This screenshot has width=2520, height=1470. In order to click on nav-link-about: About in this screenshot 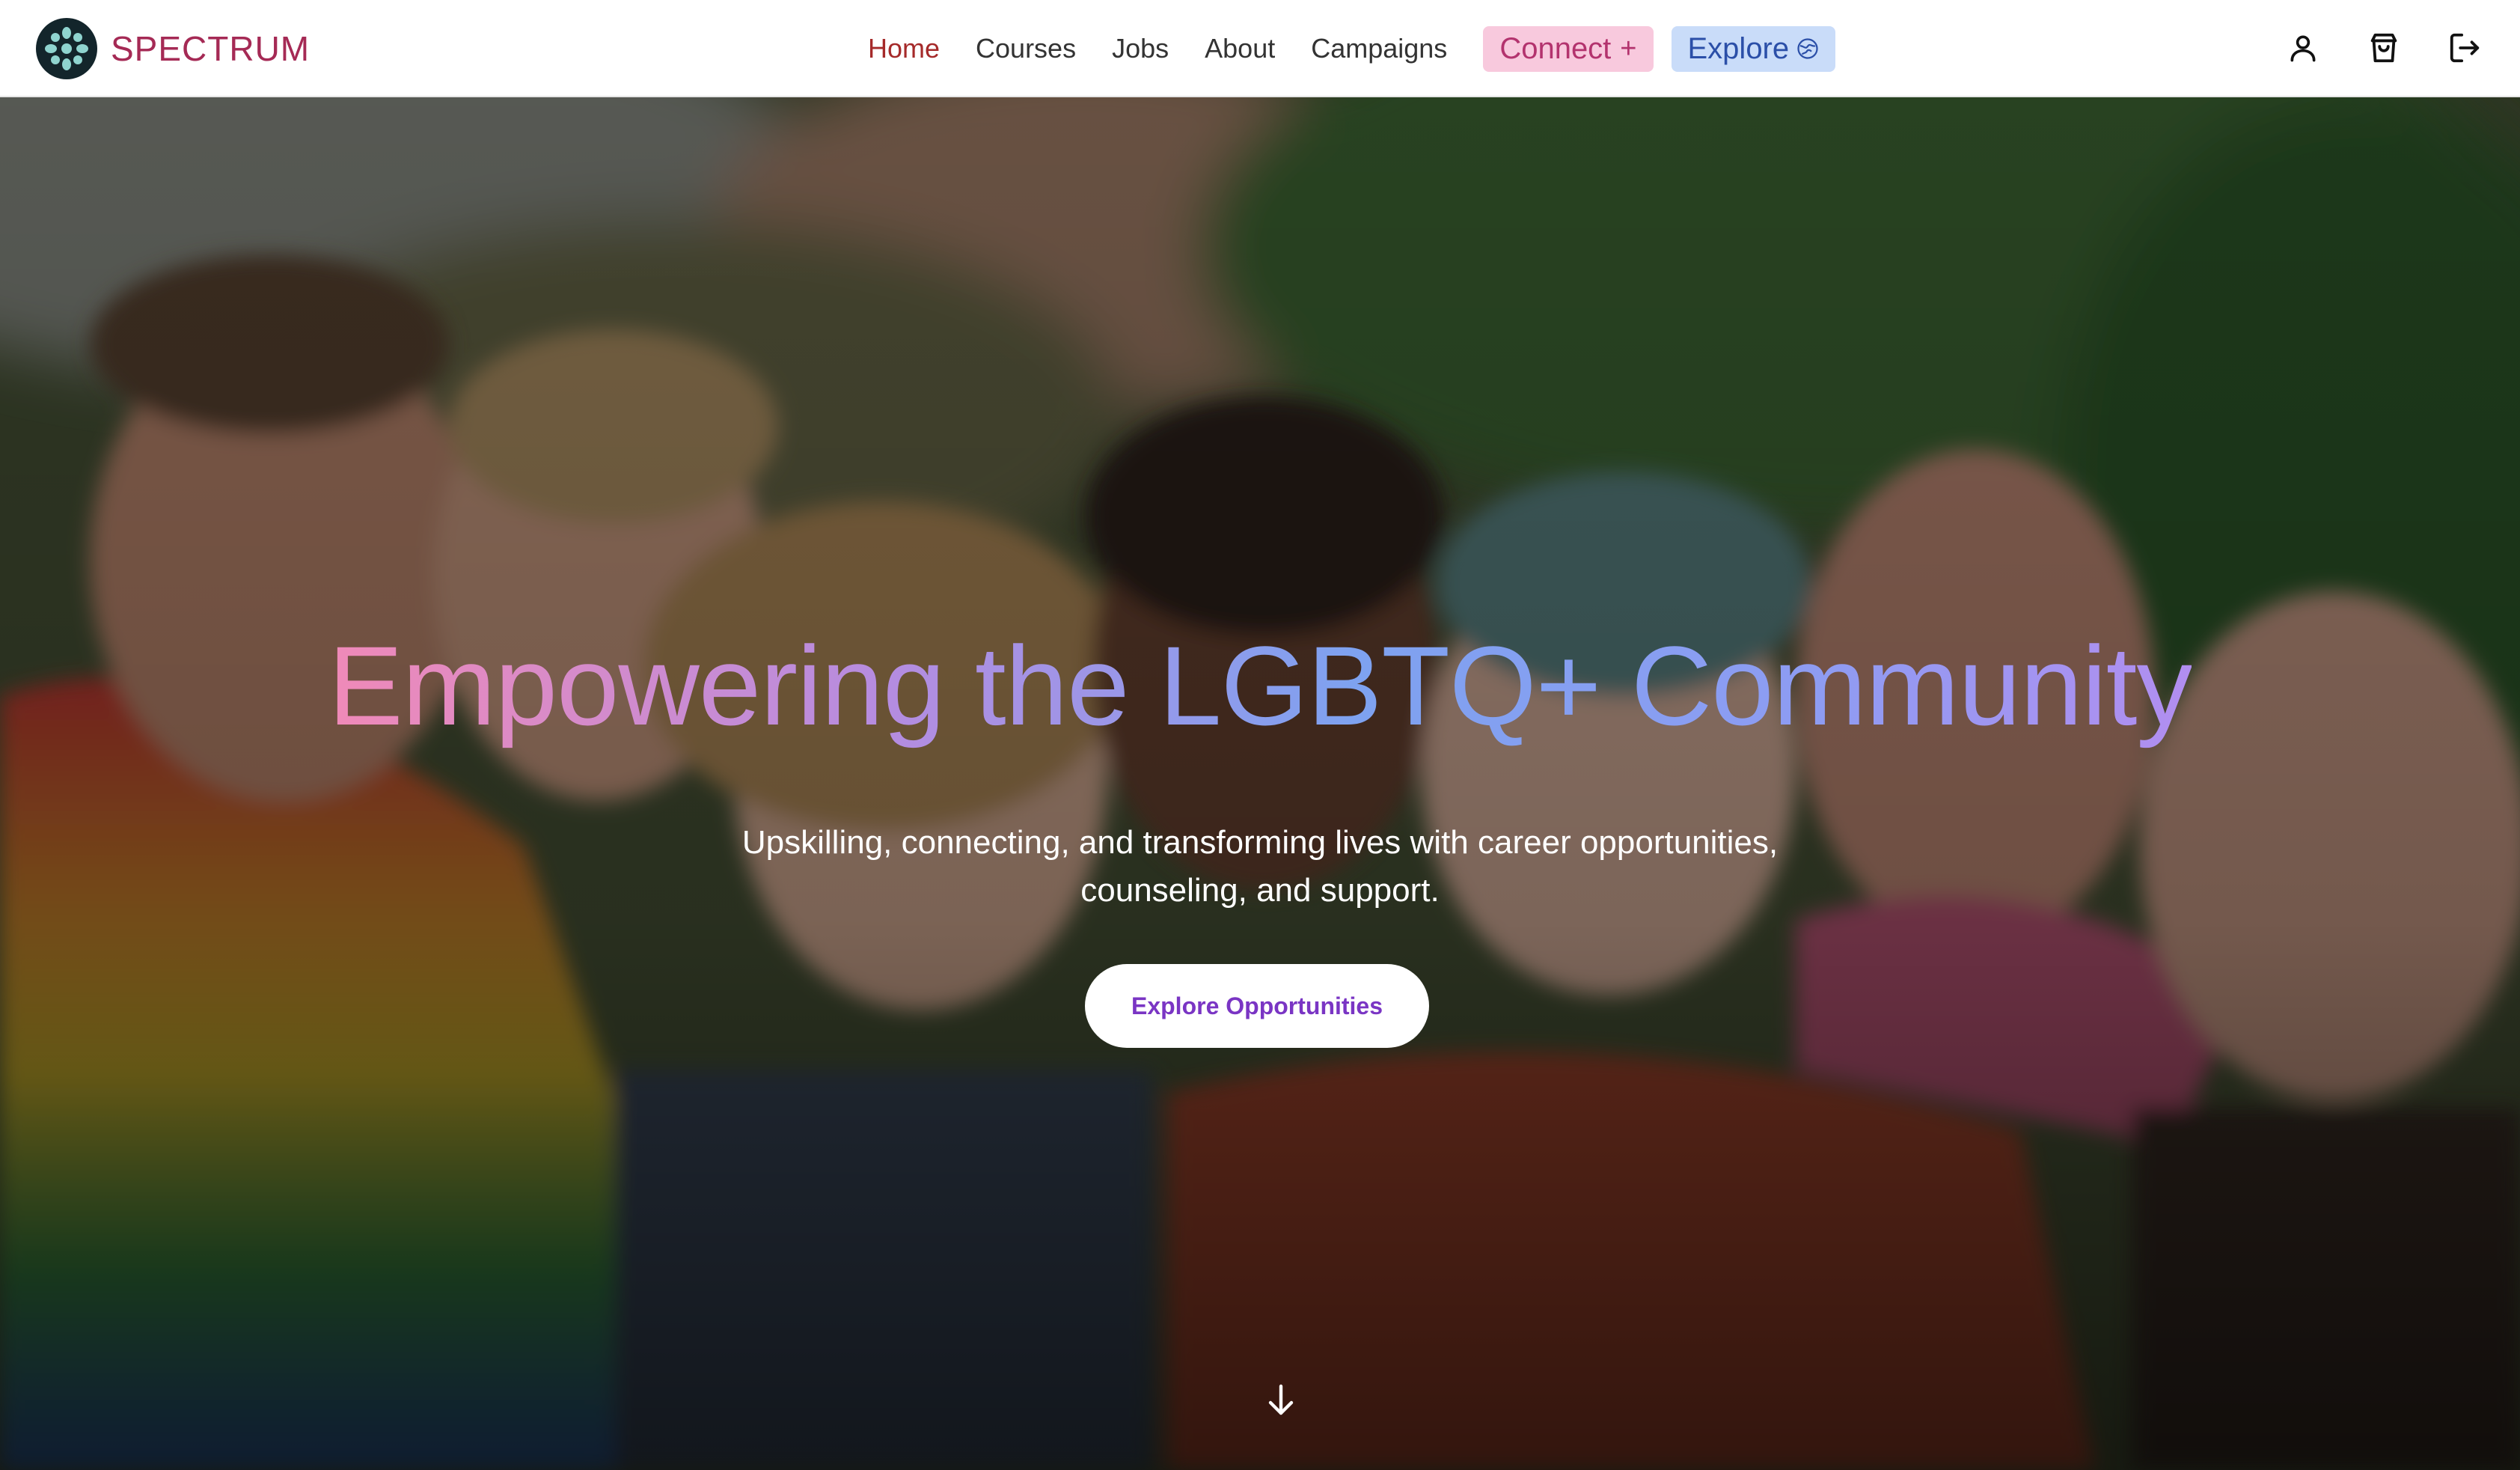, I will do `click(1240, 48)`.